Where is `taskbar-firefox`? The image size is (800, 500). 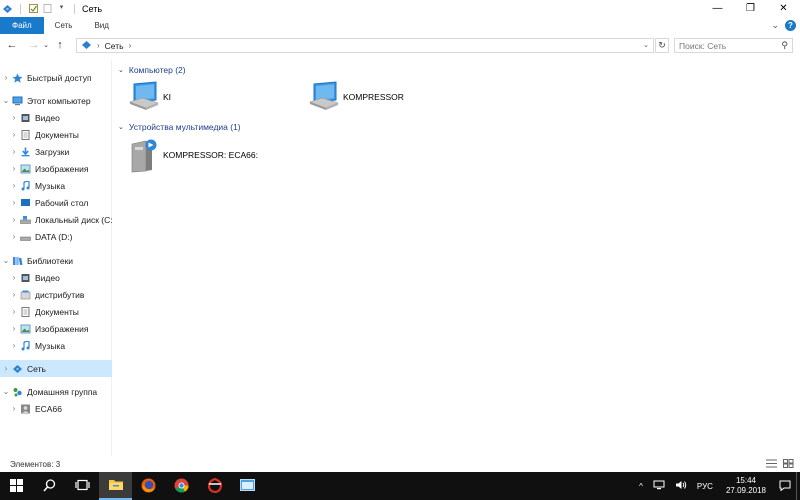 taskbar-firefox is located at coordinates (148, 486).